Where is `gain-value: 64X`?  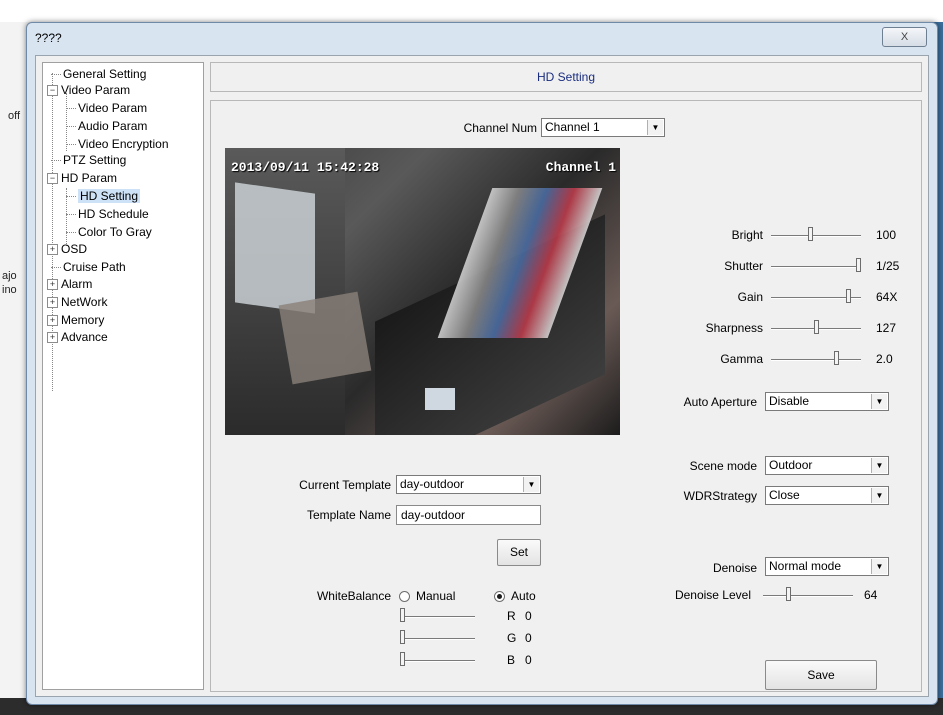
gain-value: 64X is located at coordinates (887, 297).